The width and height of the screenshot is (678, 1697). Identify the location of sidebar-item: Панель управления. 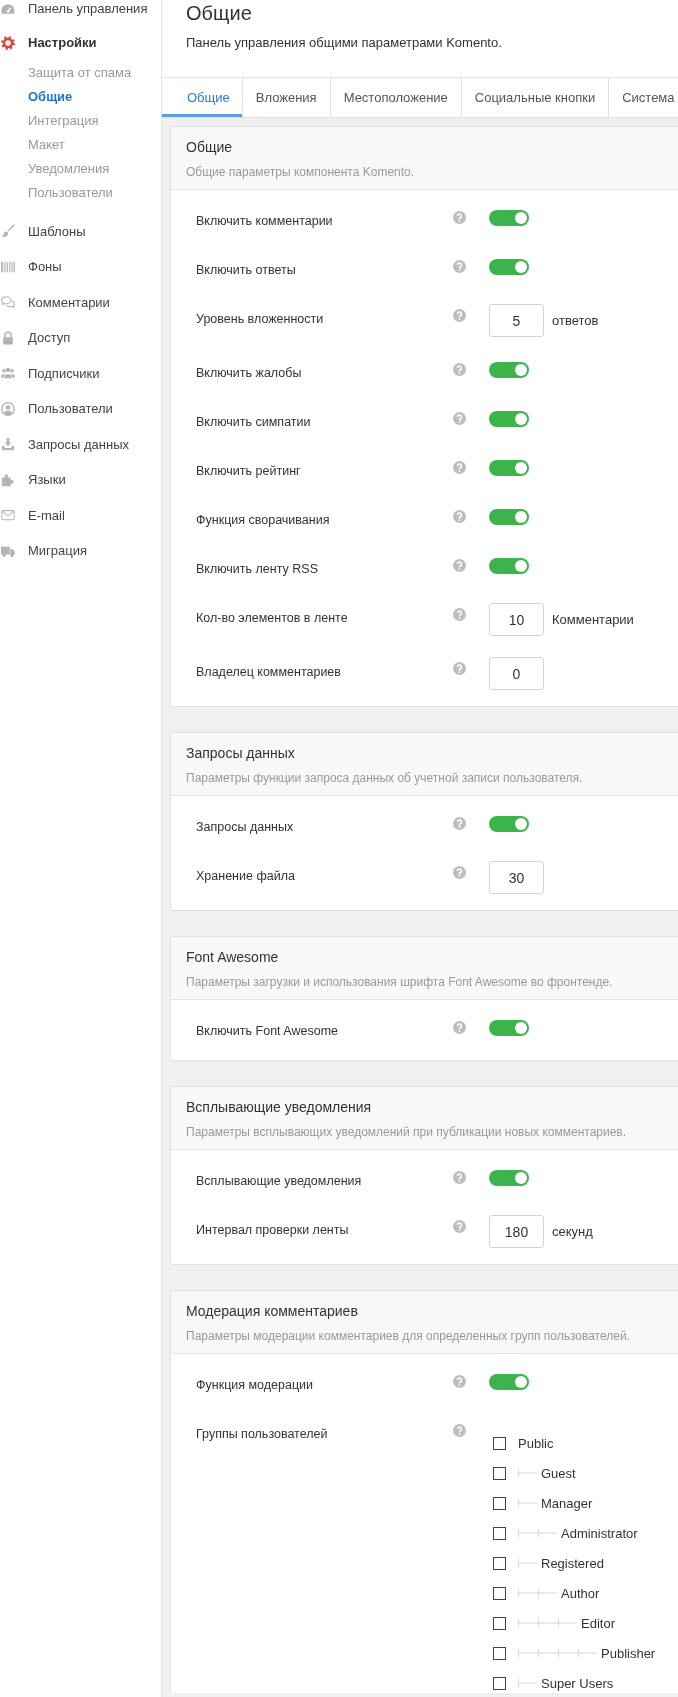
(76, 12).